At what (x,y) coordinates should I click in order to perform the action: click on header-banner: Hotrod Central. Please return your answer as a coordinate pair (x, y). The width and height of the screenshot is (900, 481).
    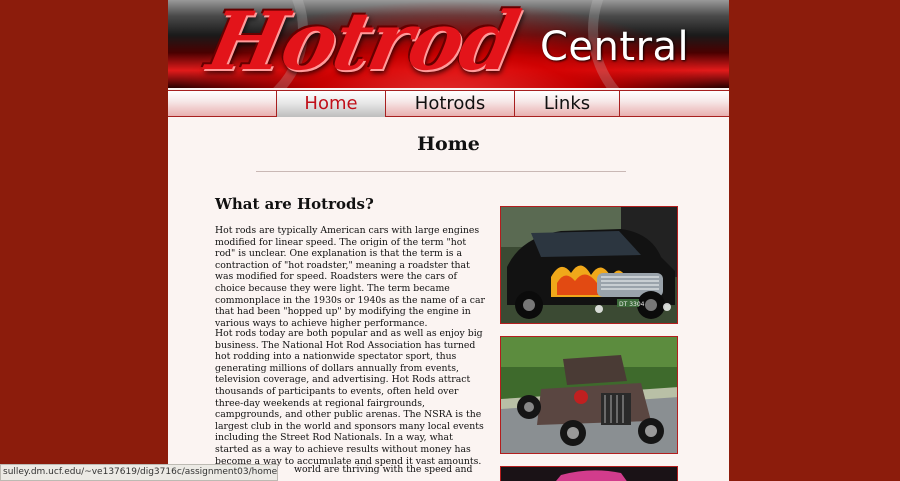
    Looking at the image, I should click on (448, 44).